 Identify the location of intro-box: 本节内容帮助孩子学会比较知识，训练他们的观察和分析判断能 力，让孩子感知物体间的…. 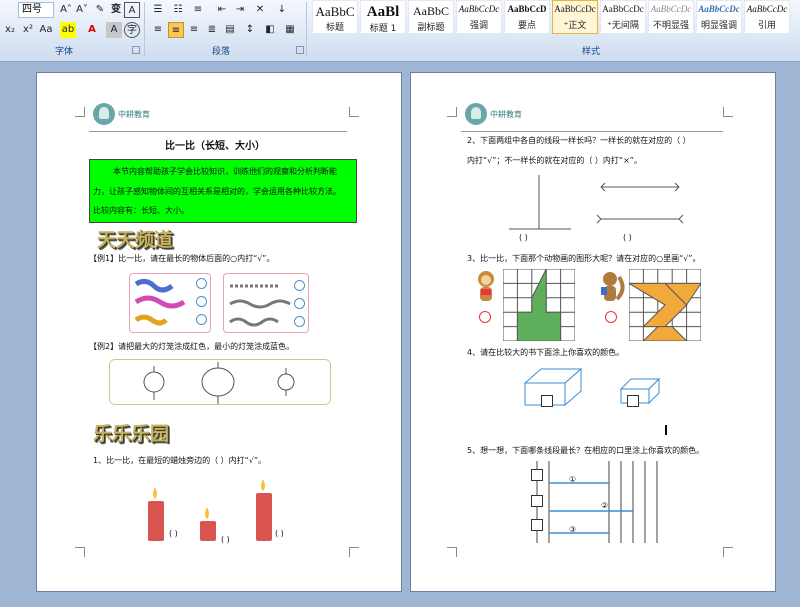
(223, 191).